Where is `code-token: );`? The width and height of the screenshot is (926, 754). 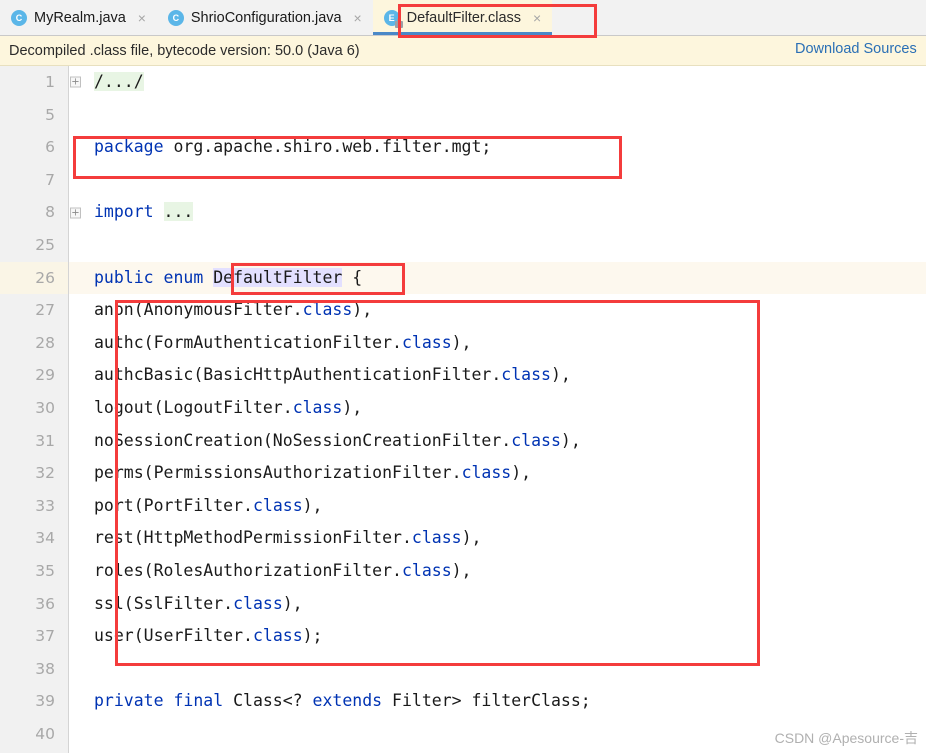 code-token: ); is located at coordinates (312, 636).